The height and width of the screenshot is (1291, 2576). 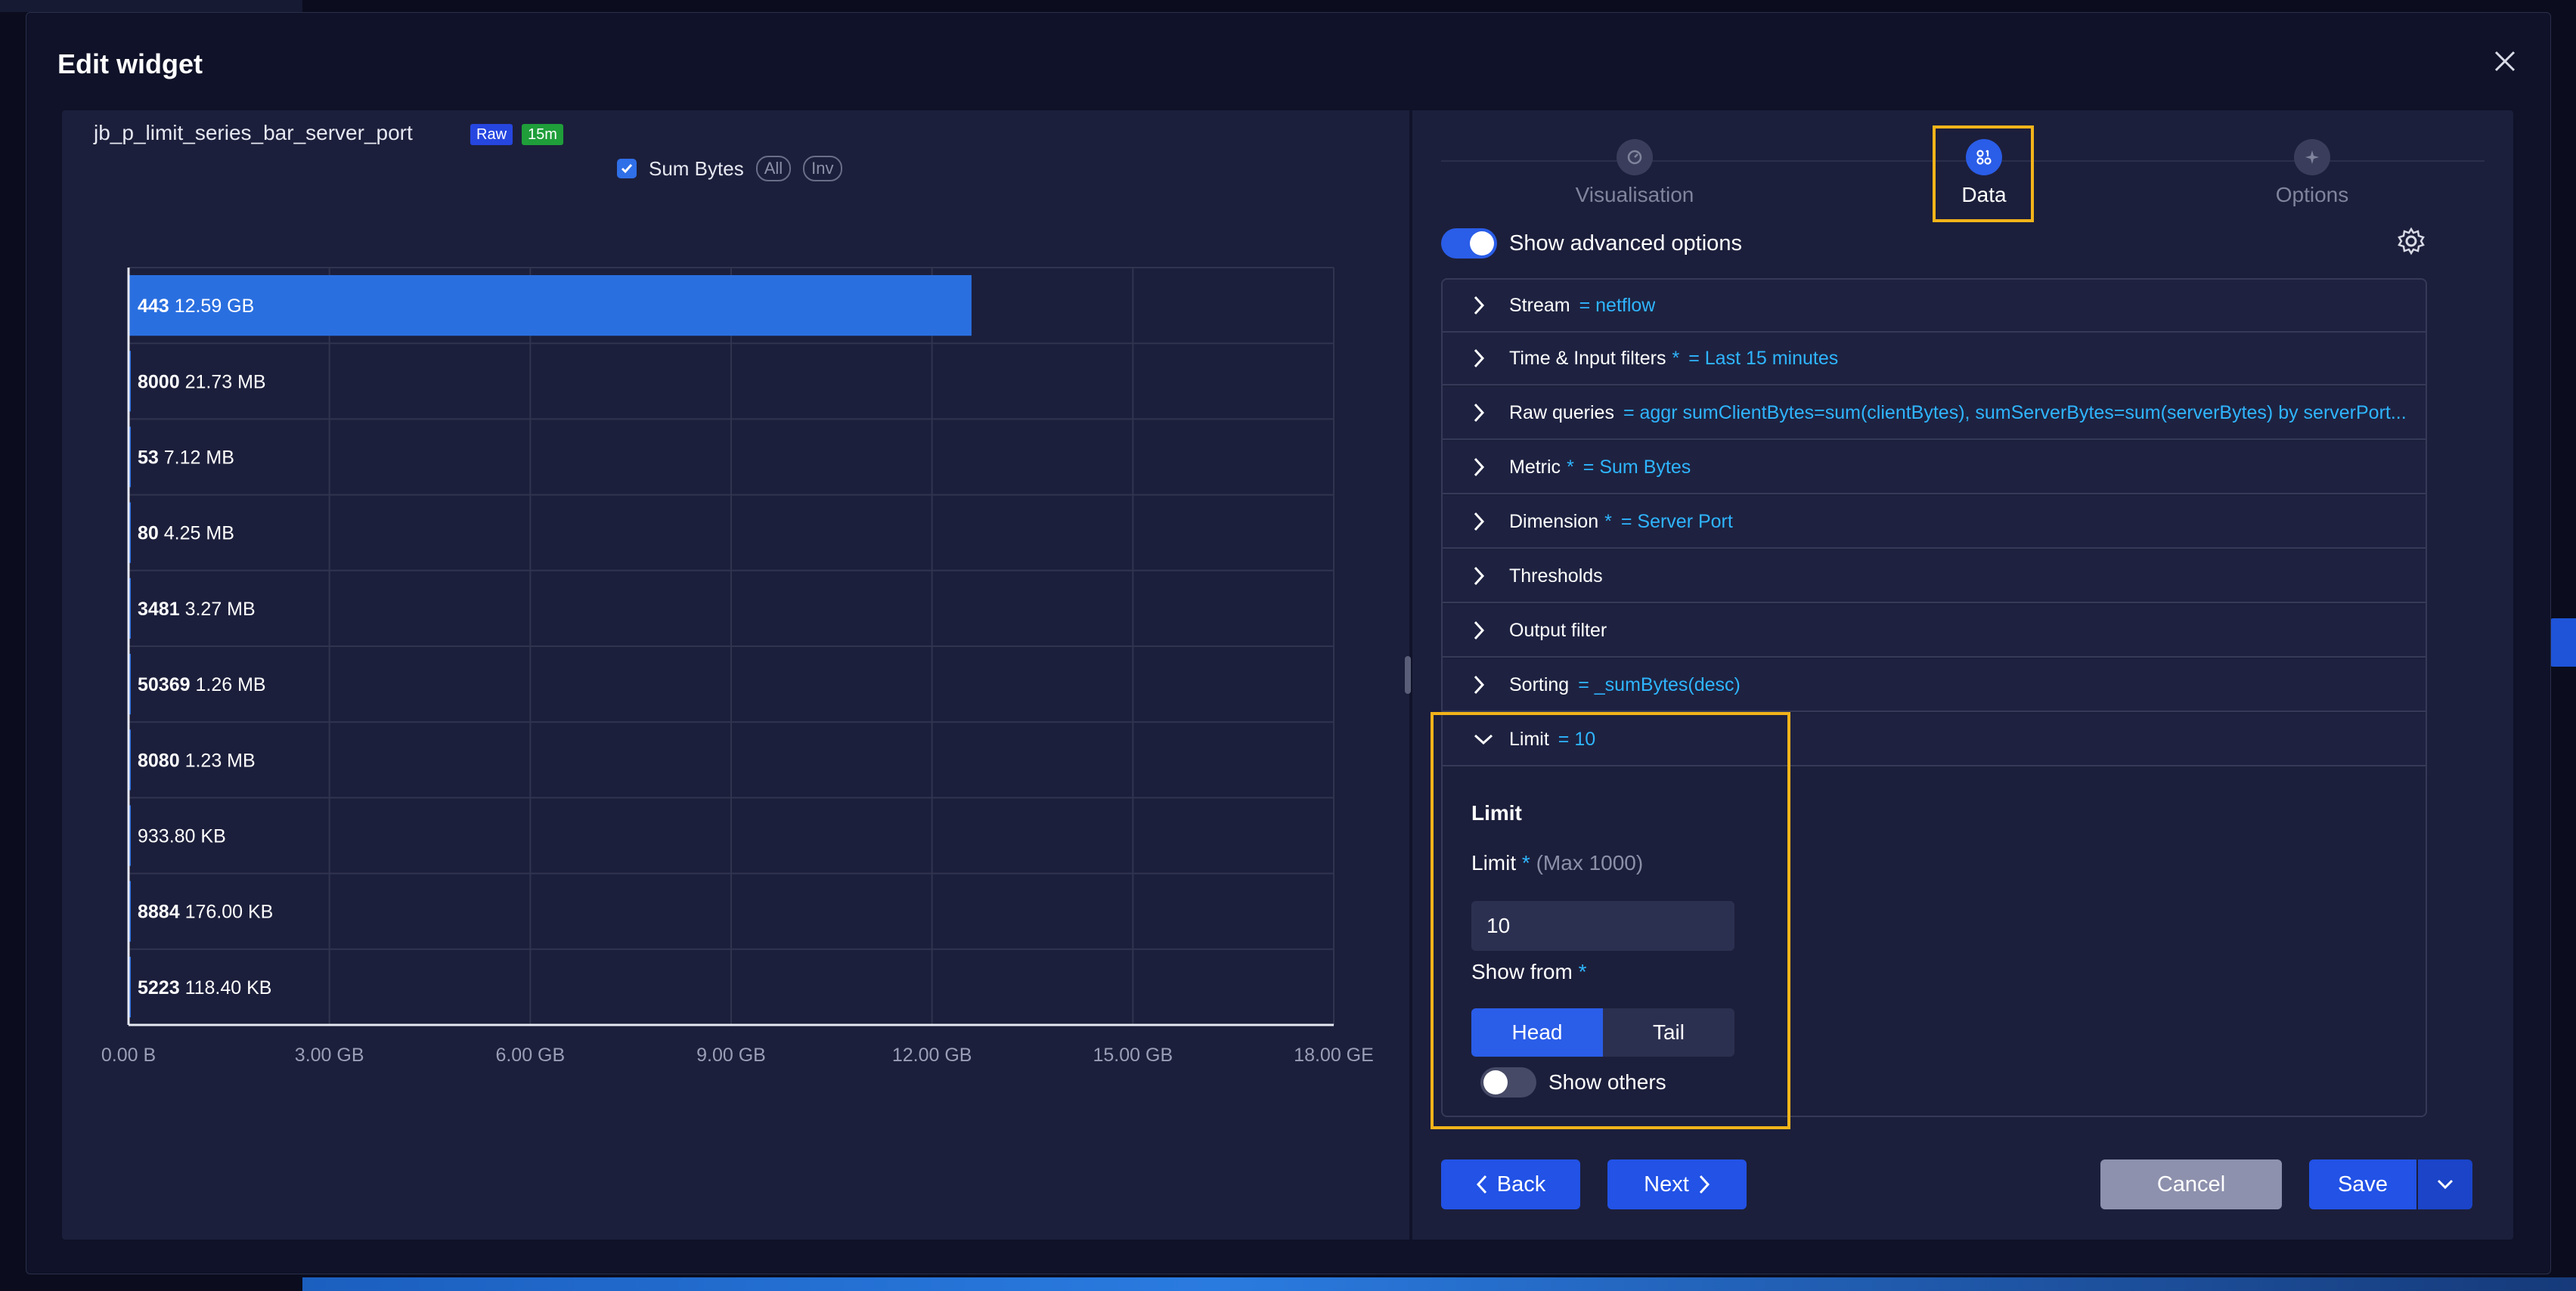 What do you see at coordinates (1635, 157) in the screenshot?
I see `chart-icon` at bounding box center [1635, 157].